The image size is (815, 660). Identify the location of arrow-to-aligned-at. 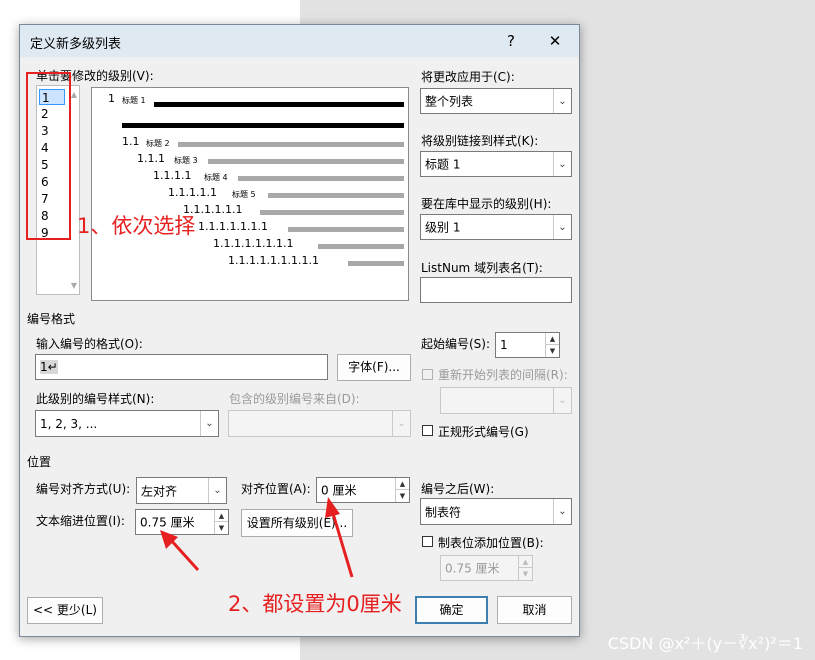
(339, 537).